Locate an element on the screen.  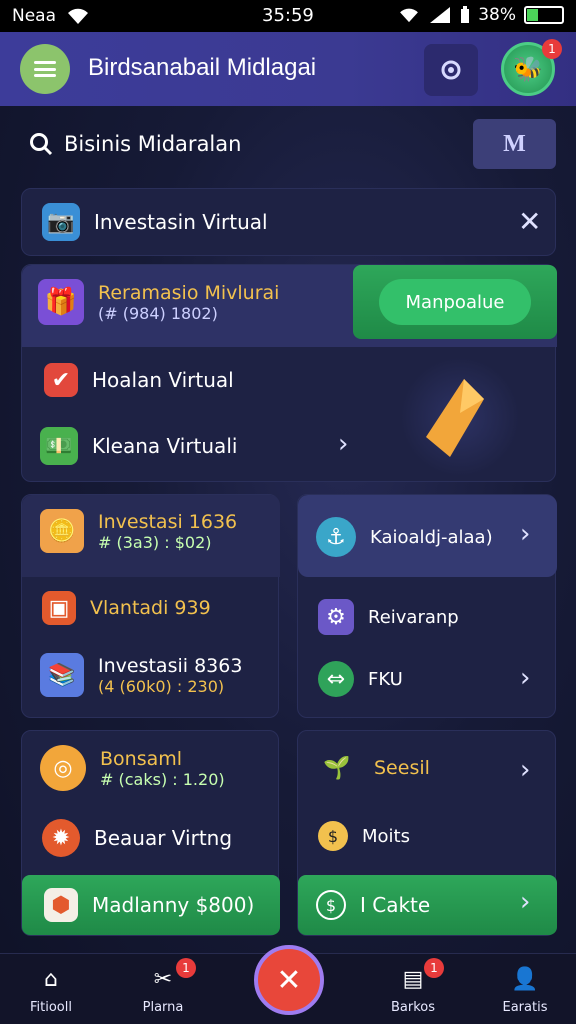
investment-item-1-sub: # (3a3) : $02) is located at coordinates (155, 542).